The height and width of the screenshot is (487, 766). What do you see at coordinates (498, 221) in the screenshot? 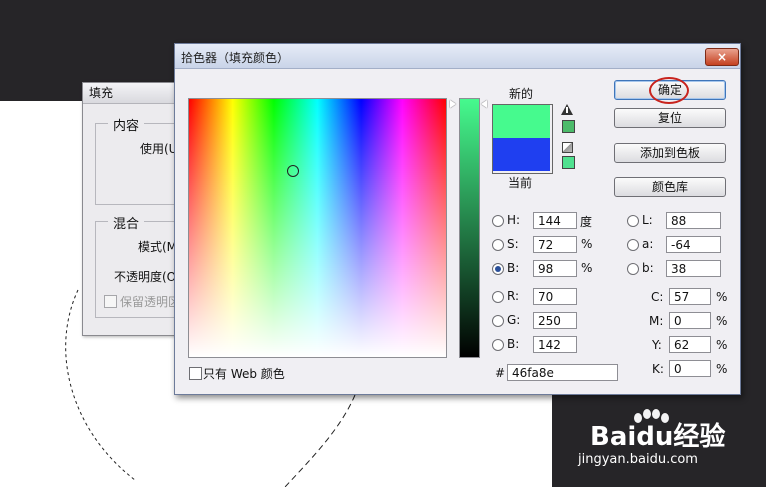
I see `radio-h` at bounding box center [498, 221].